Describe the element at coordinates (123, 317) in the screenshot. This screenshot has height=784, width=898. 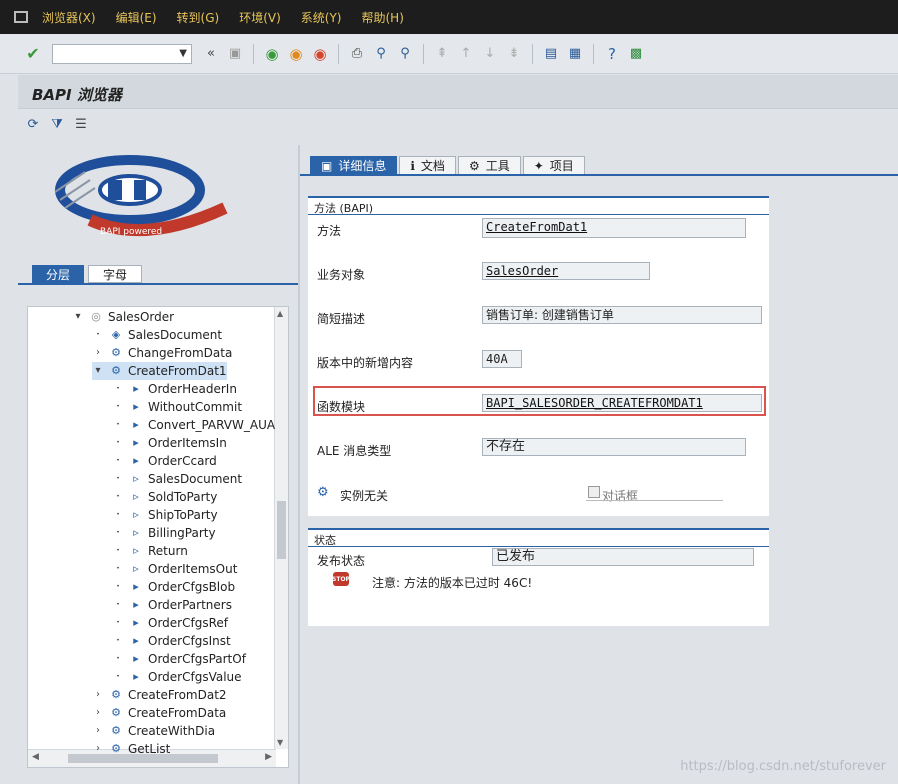
I see `tree-node: ▾ ◎ SalesOrder` at that location.